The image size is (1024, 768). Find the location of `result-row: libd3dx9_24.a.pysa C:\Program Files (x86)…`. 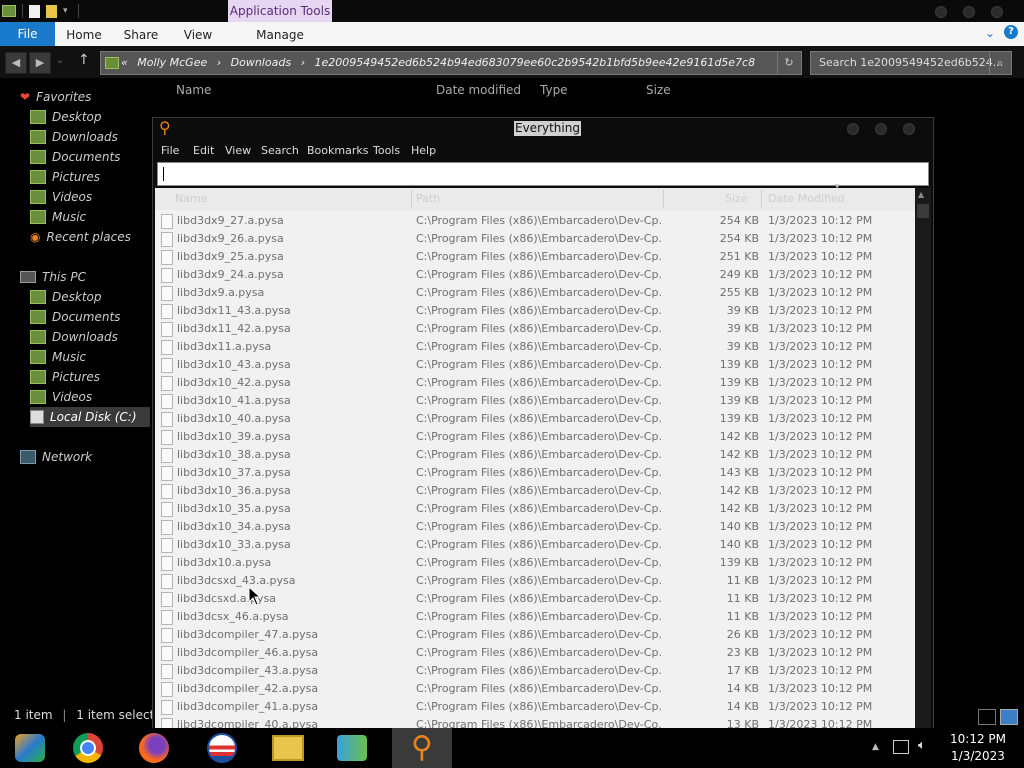

result-row: libd3dx9_24.a.pysa C:\Program Files (x86)… is located at coordinates (535, 275).